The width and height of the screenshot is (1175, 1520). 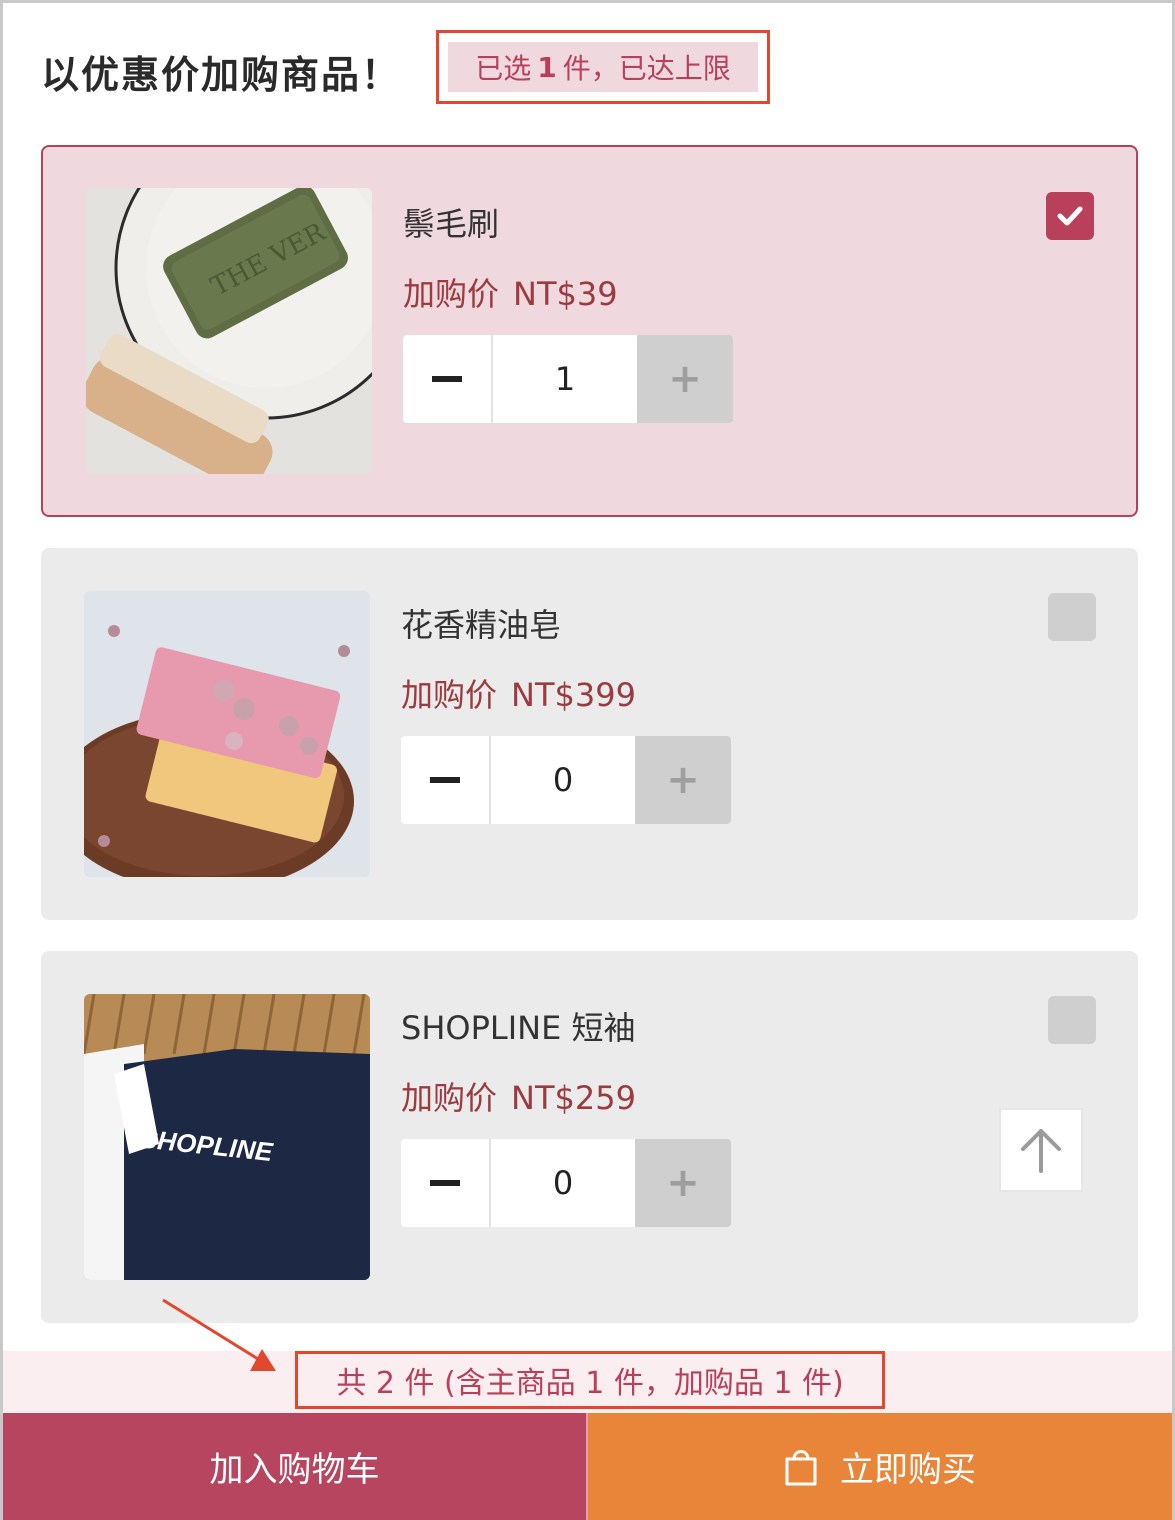 I want to click on header: 以优惠价加购商品！, so click(x=221, y=72).